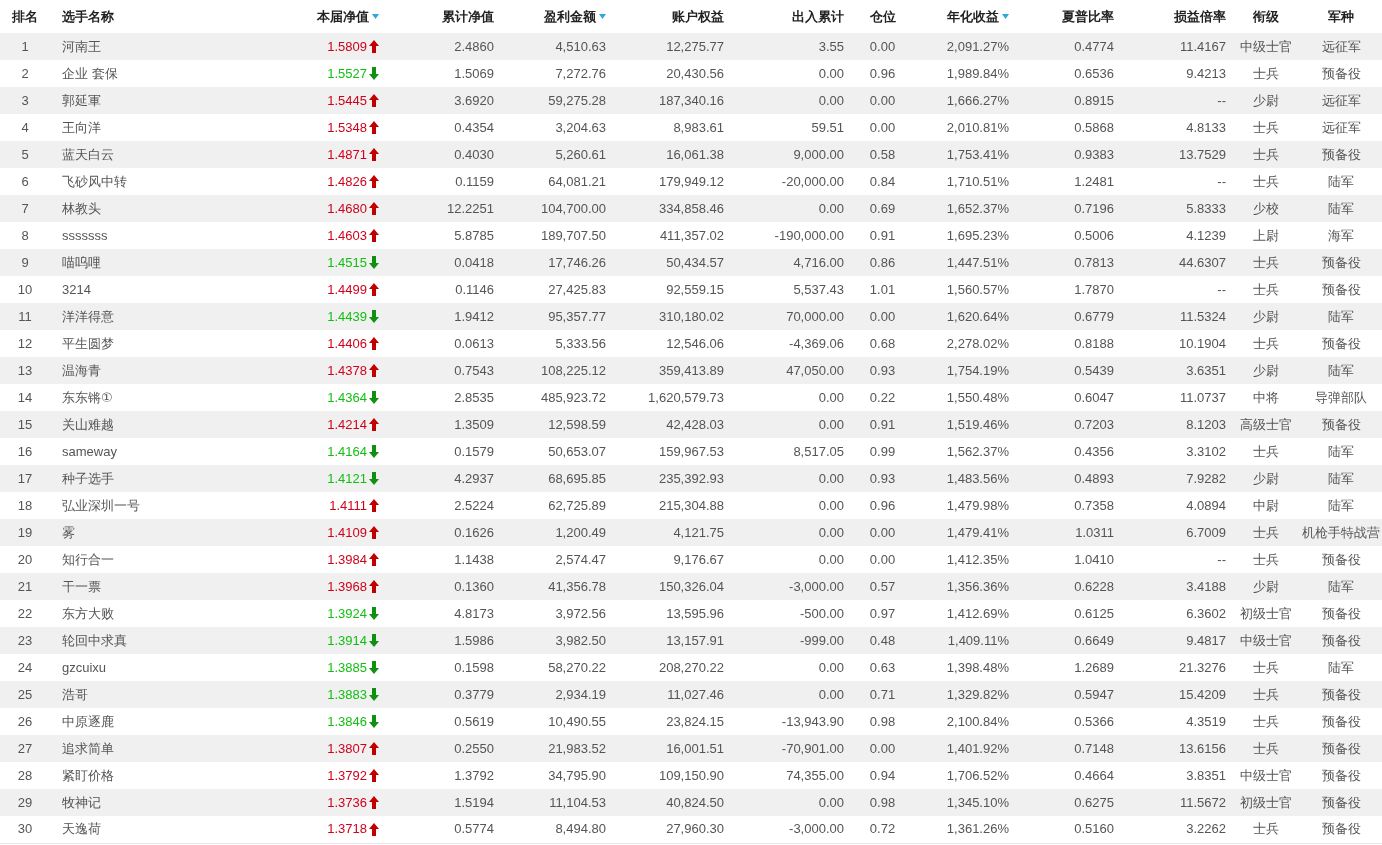 The width and height of the screenshot is (1382, 845). Describe the element at coordinates (347, 127) in the screenshot. I see `net-value: 1.5348` at that location.